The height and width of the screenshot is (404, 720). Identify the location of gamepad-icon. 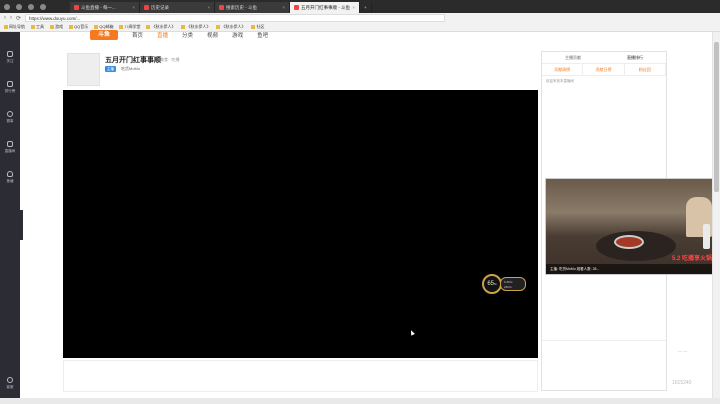
(10, 143).